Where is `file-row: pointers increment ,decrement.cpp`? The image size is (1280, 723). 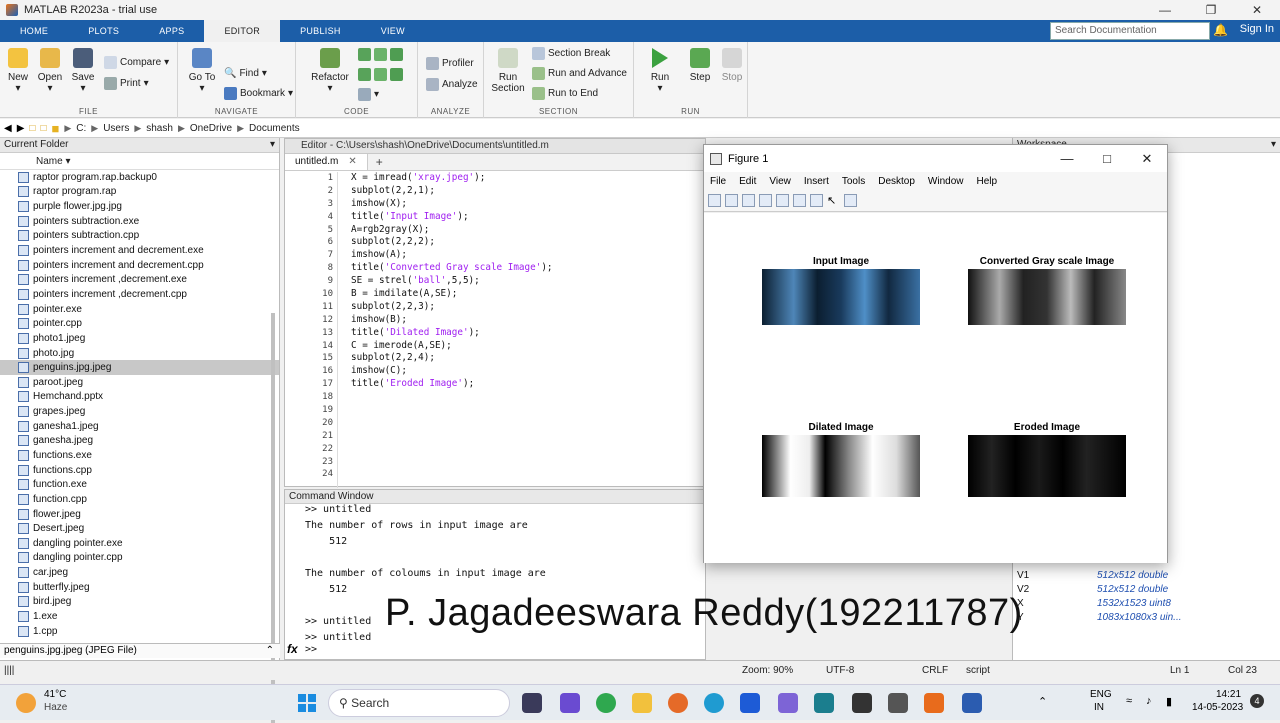 file-row: pointers increment ,decrement.cpp is located at coordinates (139, 294).